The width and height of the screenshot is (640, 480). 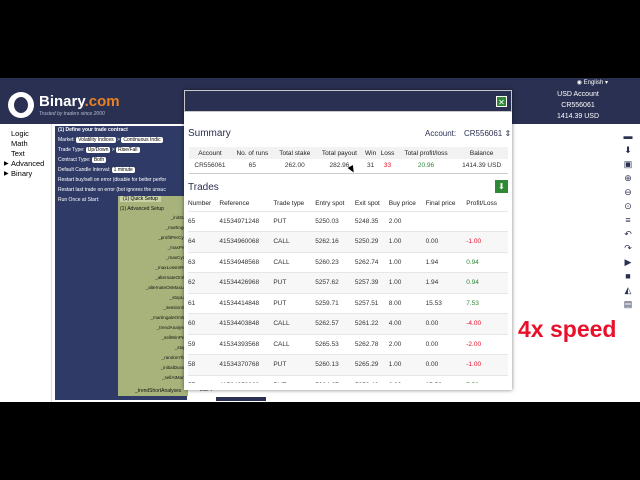 I want to click on zoom-in-icon: ⊕, so click(x=628, y=178).